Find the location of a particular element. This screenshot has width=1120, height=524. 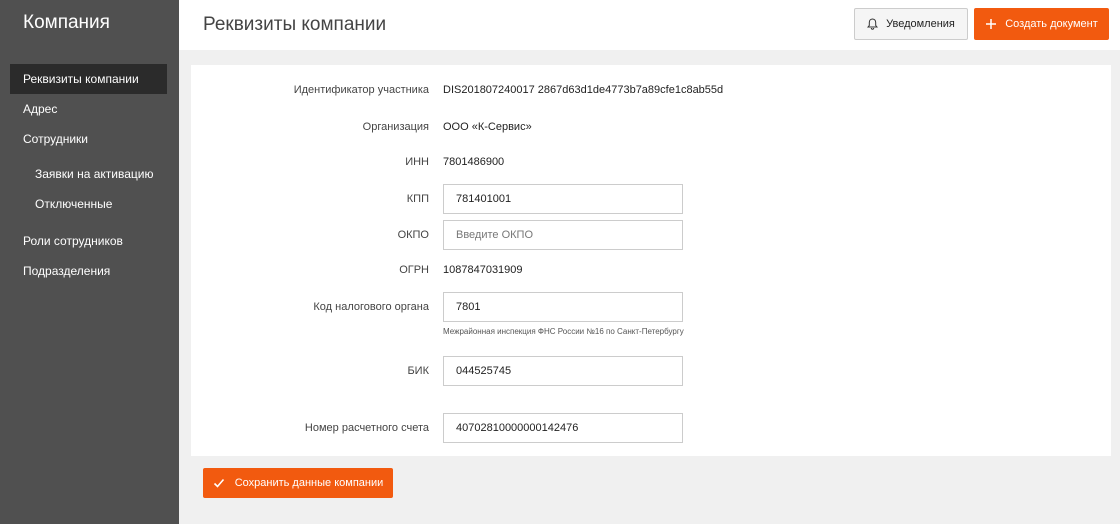

bik-input is located at coordinates (563, 371).